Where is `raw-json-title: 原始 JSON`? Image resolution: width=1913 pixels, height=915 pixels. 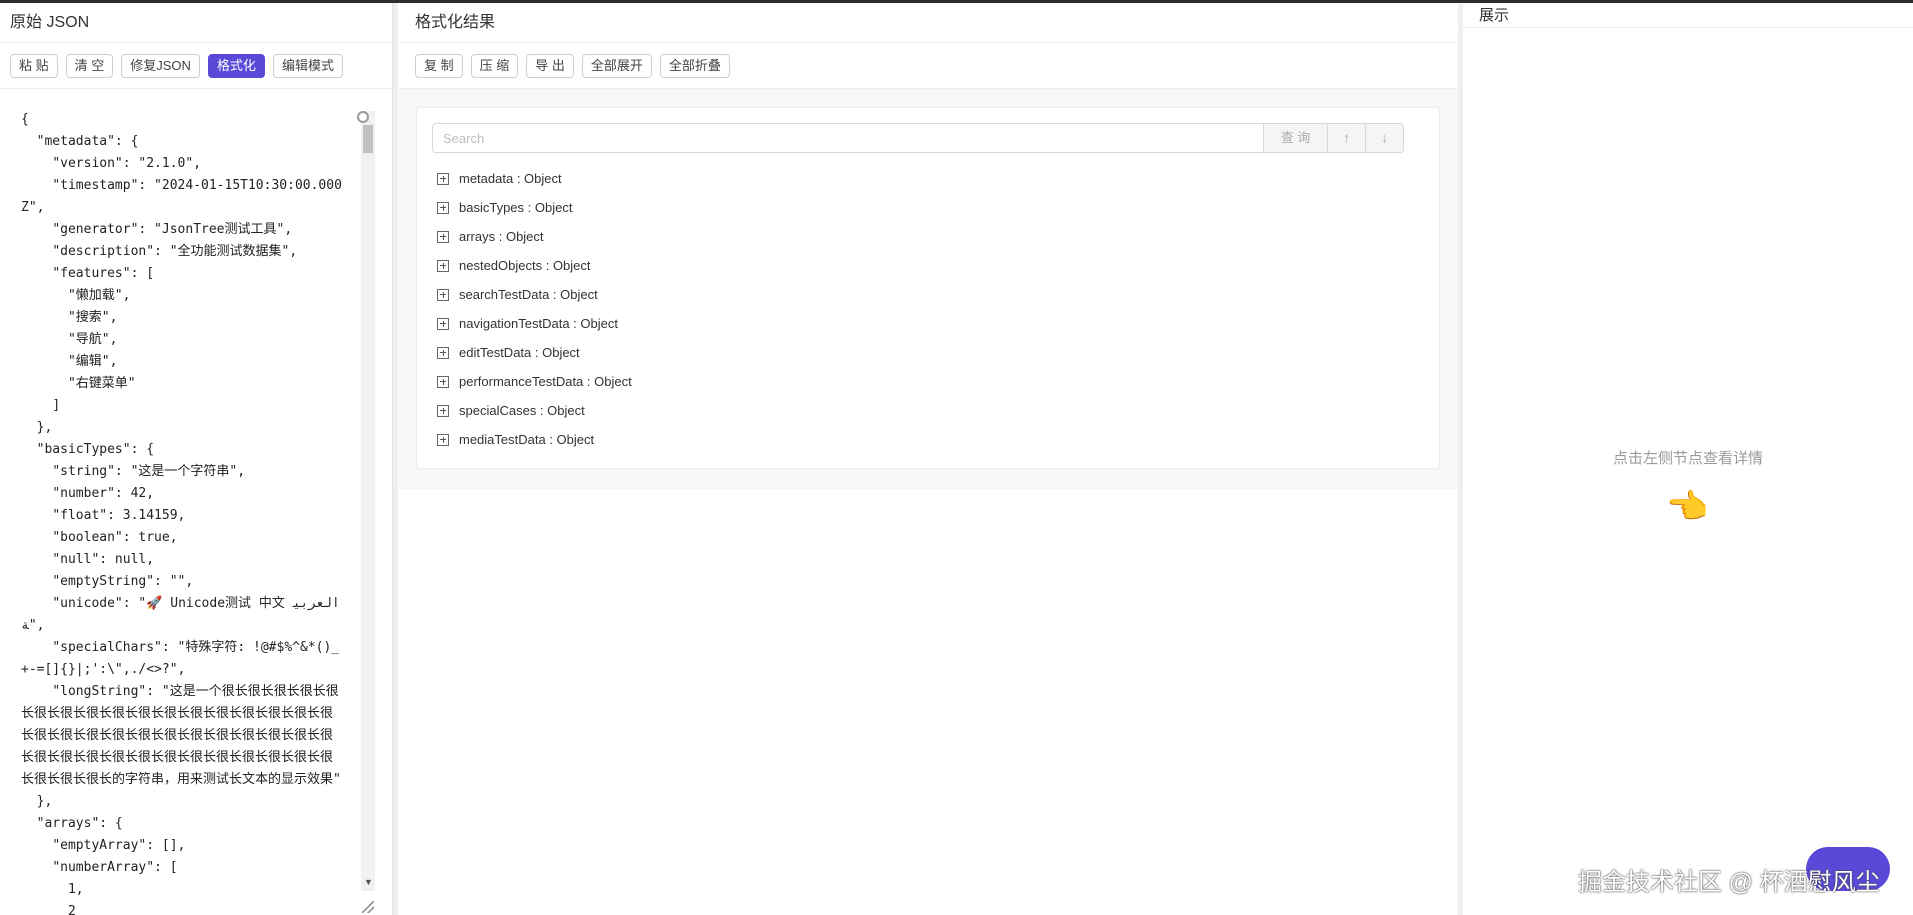 raw-json-title: 原始 JSON is located at coordinates (196, 23).